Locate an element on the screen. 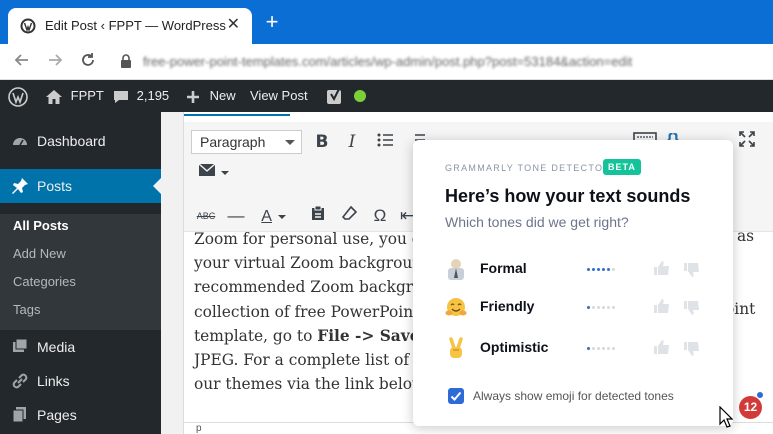 The height and width of the screenshot is (434, 773). lock-icon is located at coordinates (126, 61).